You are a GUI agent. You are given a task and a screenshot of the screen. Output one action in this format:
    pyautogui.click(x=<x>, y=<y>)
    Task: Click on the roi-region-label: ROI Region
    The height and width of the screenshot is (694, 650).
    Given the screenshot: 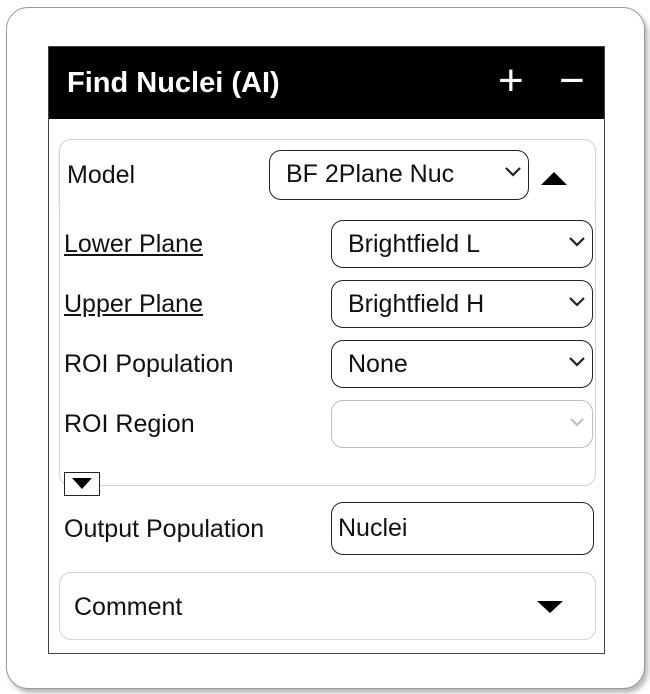 What is the action you would take?
    pyautogui.click(x=129, y=424)
    